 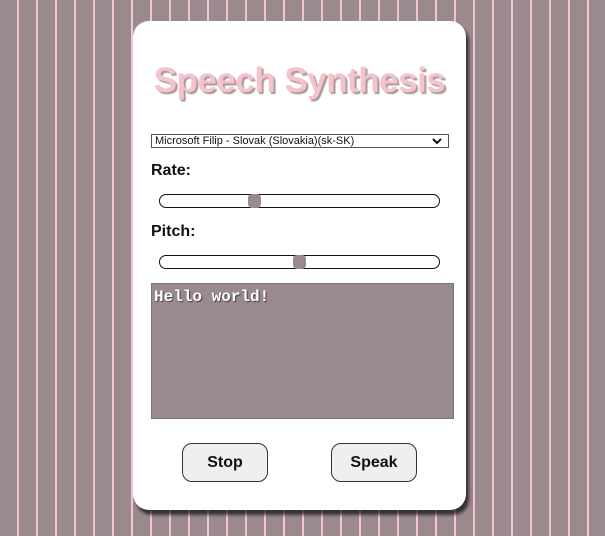 What do you see at coordinates (254, 201) in the screenshot?
I see `rate-slider-thumb` at bounding box center [254, 201].